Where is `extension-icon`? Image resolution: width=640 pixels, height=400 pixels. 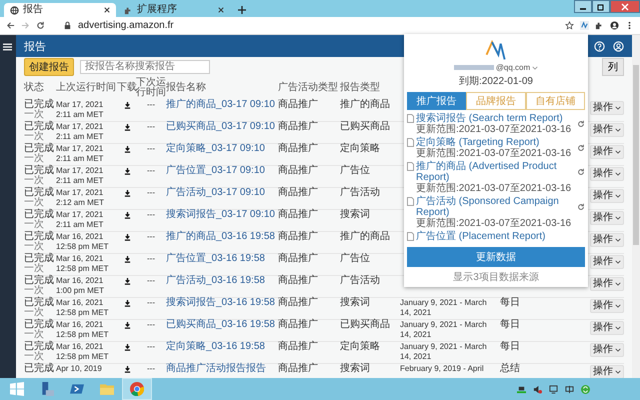
extension-icon is located at coordinates (584, 25).